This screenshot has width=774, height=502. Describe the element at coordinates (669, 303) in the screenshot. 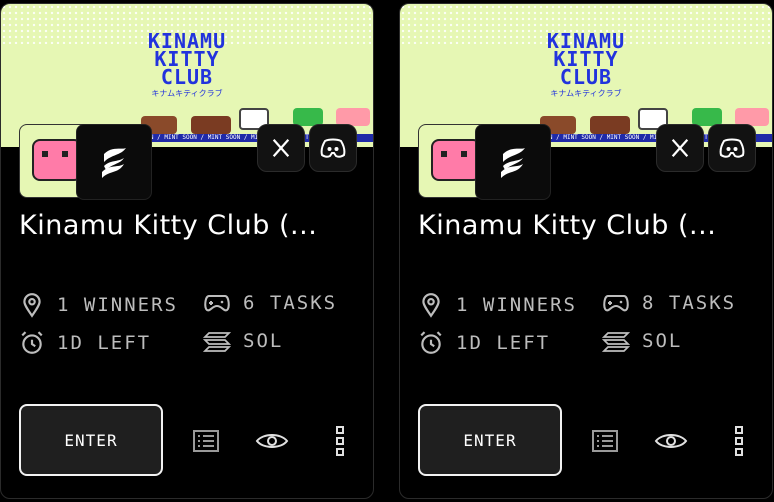

I see `tasks-stat: 8 TASKS` at that location.